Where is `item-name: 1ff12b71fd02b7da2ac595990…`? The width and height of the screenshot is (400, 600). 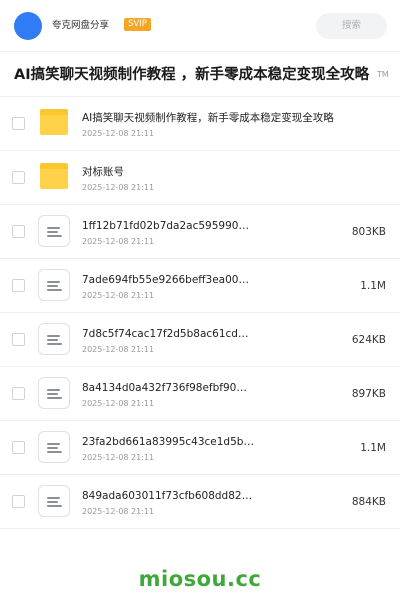
item-name: 1ff12b71fd02b7da2ac595990… is located at coordinates (165, 226).